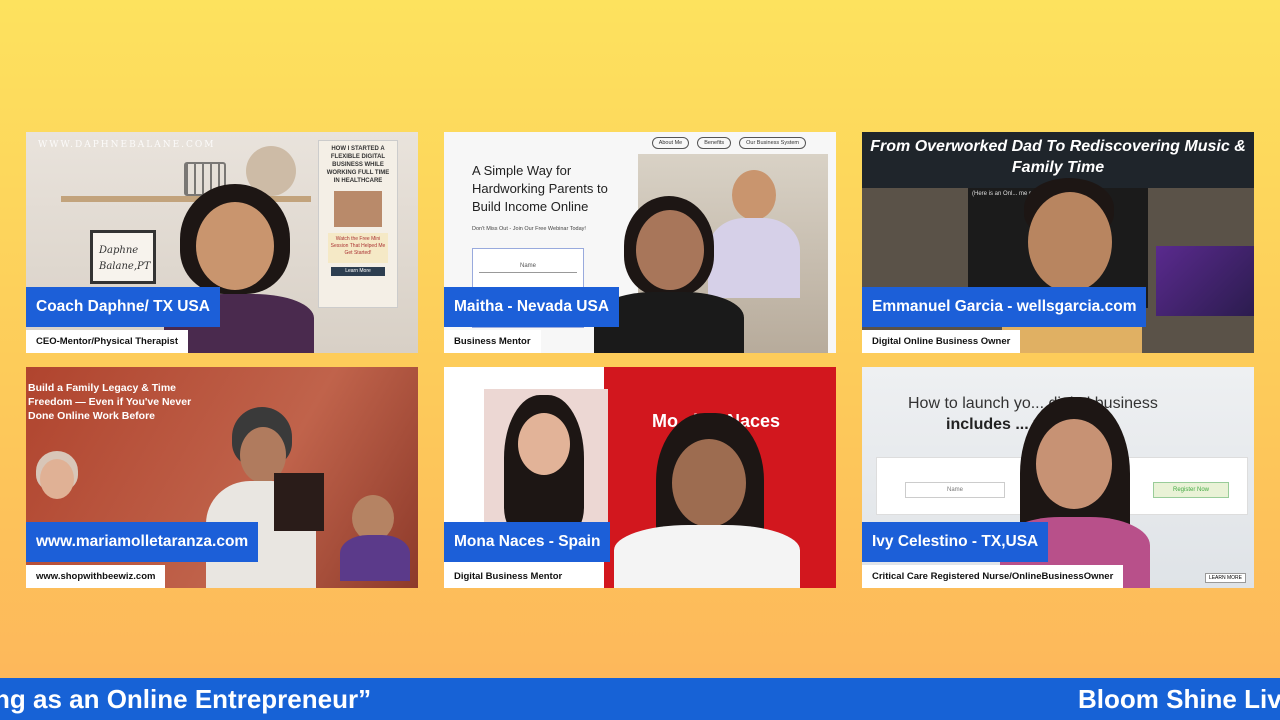 Image resolution: width=1280 pixels, height=720 pixels. What do you see at coordinates (670, 143) in the screenshot?
I see `nav-pill: About Me` at bounding box center [670, 143].